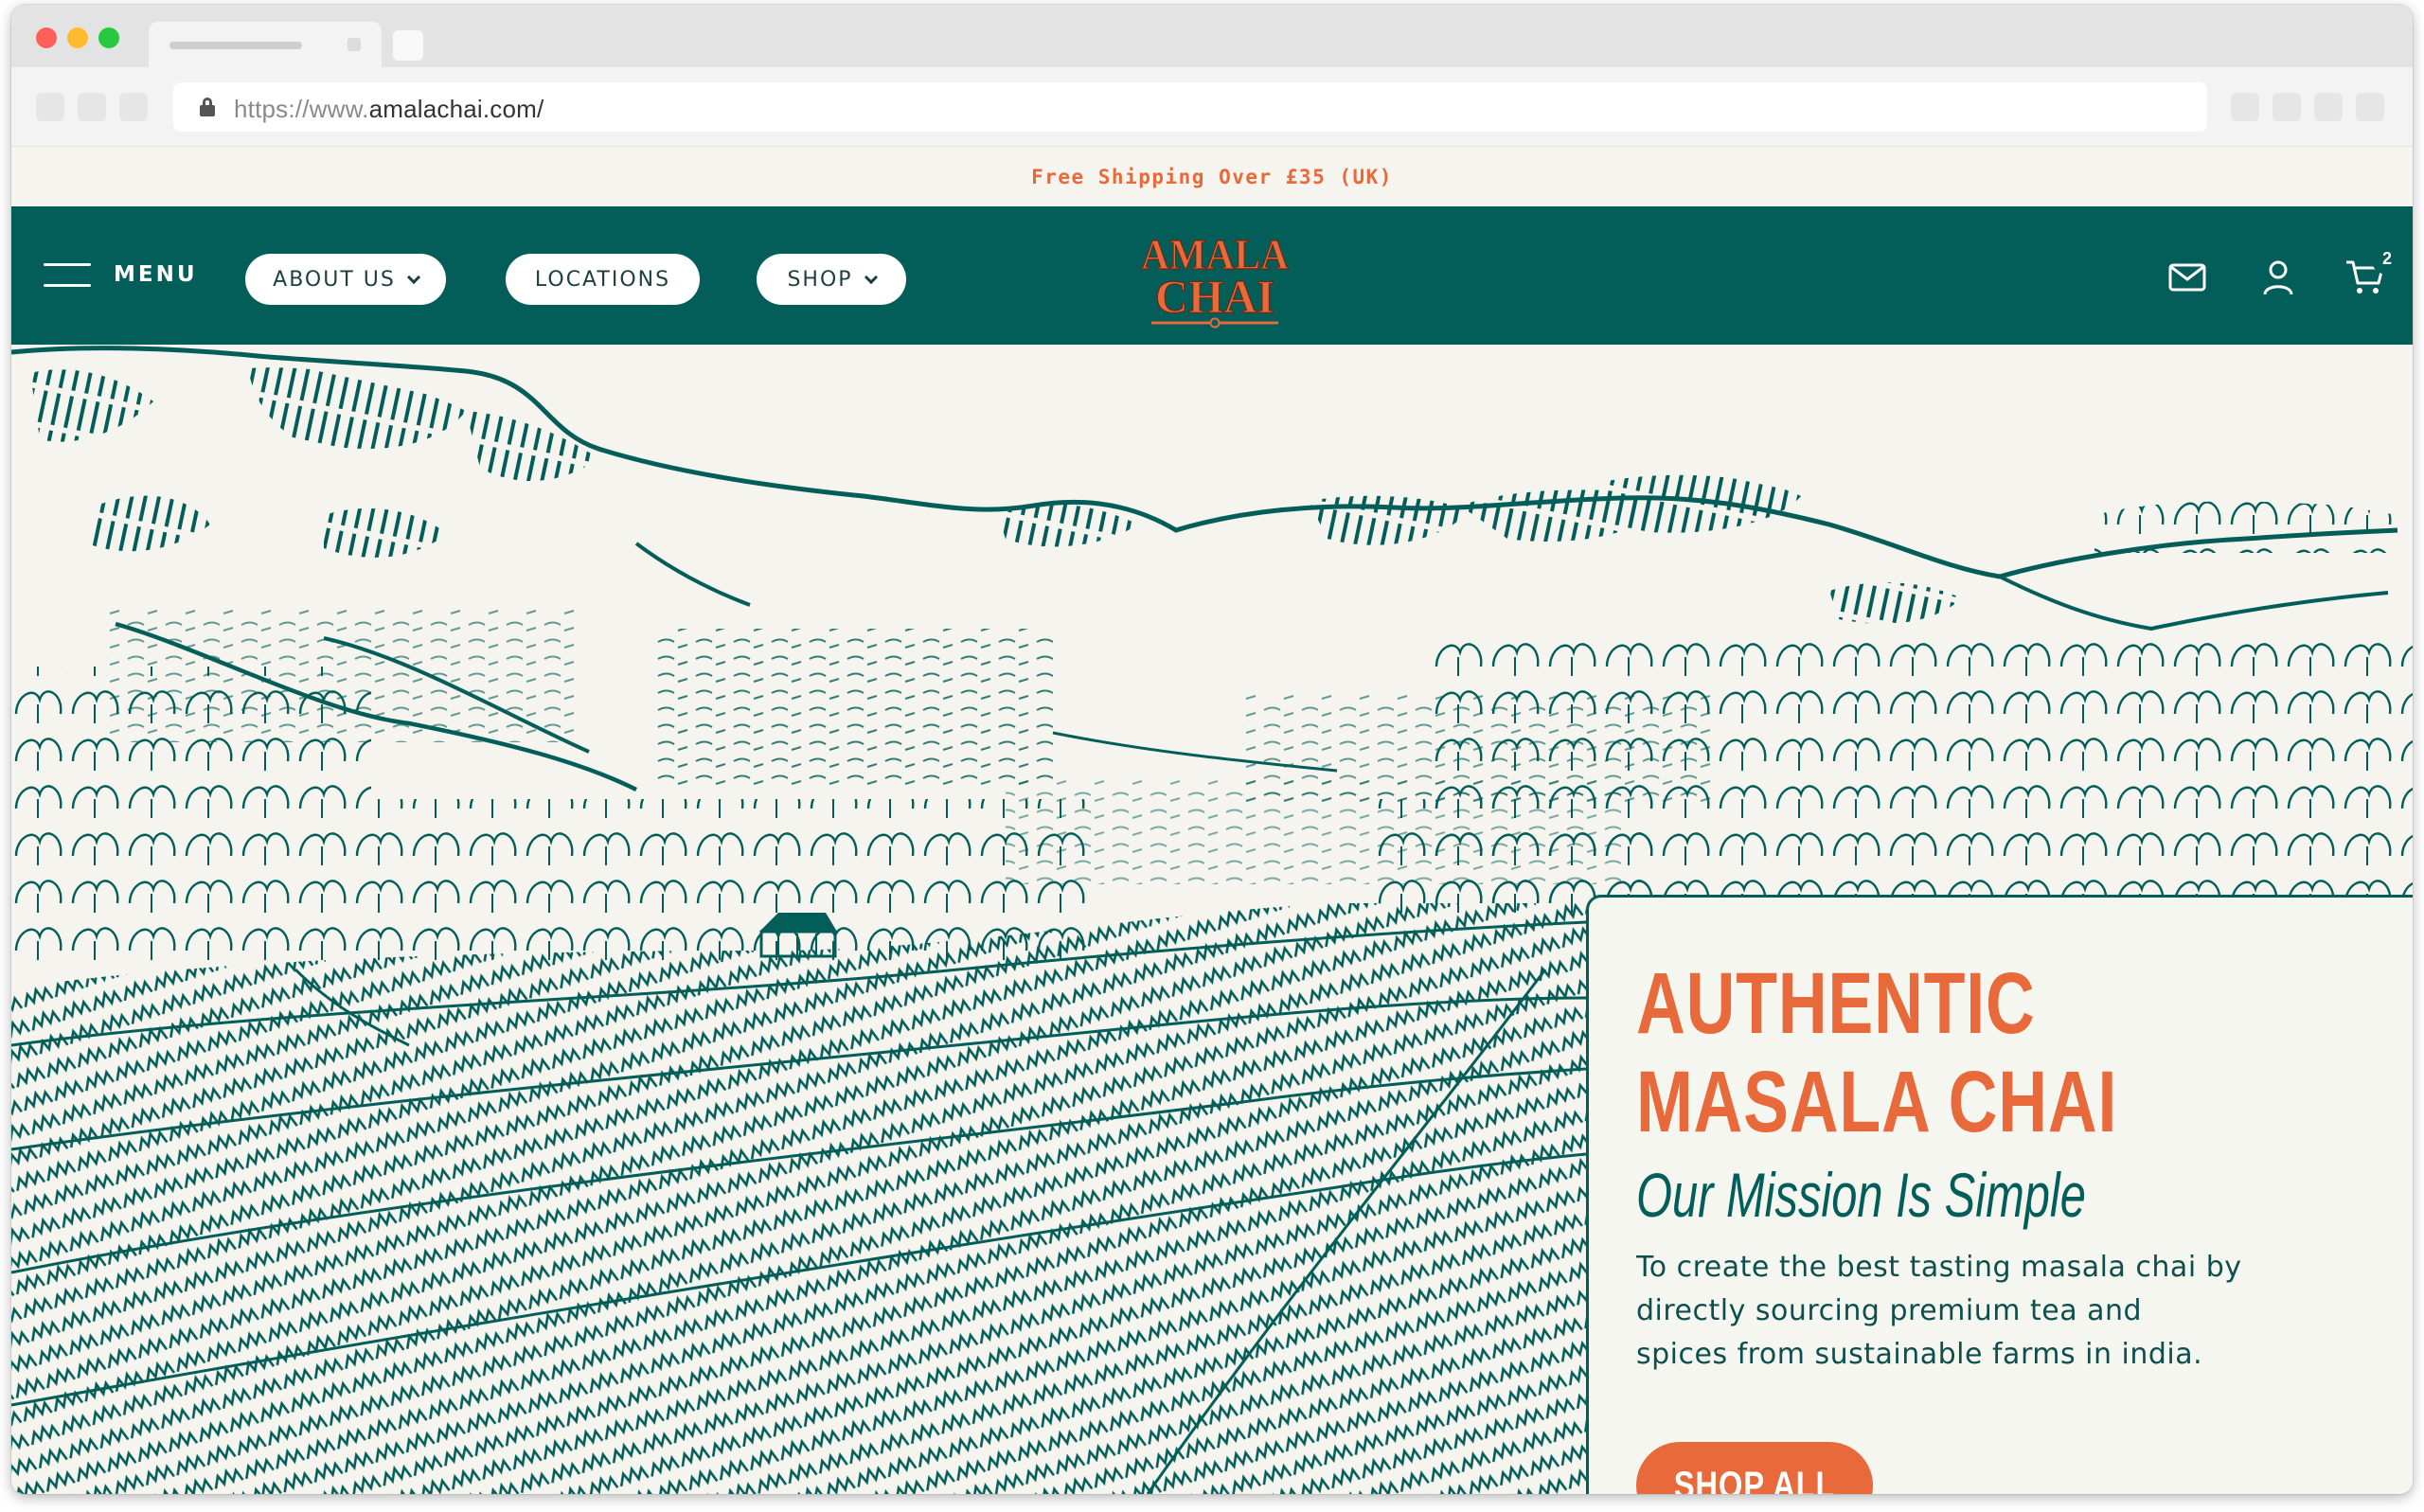 This screenshot has width=2424, height=1512. I want to click on hero-title-line-2: MASALA CHAI, so click(1877, 1102).